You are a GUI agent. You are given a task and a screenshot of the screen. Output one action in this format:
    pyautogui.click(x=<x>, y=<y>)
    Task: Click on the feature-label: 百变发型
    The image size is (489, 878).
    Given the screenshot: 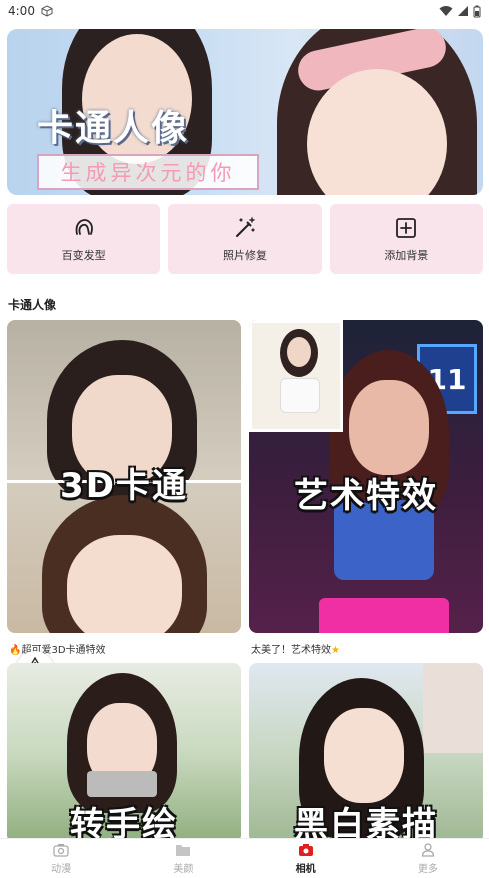 What is the action you would take?
    pyautogui.click(x=83, y=255)
    